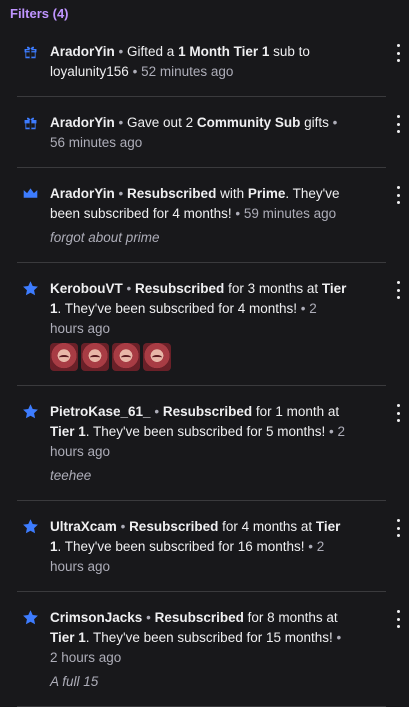 The image size is (409, 707). I want to click on sub-message: teehee, so click(71, 475).